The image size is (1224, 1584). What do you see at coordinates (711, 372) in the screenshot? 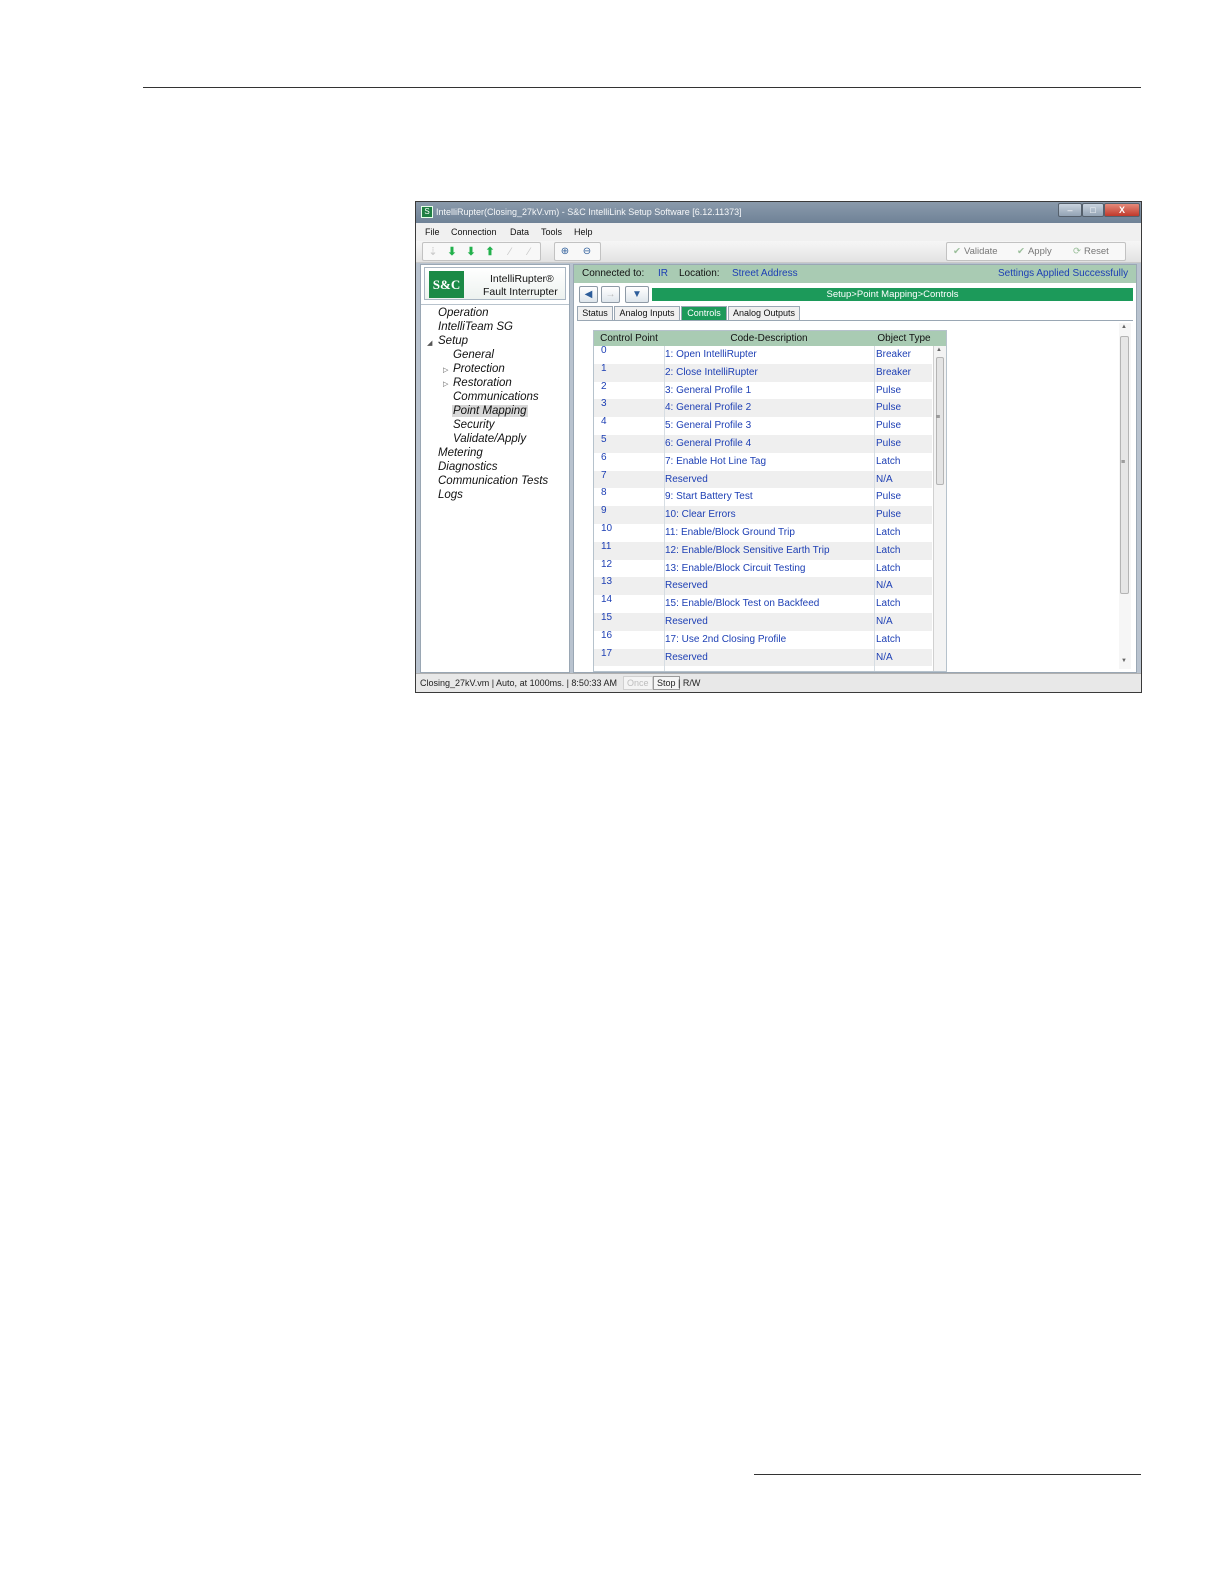
I see `code-description-cell: 2: Close IntelliRupter` at bounding box center [711, 372].